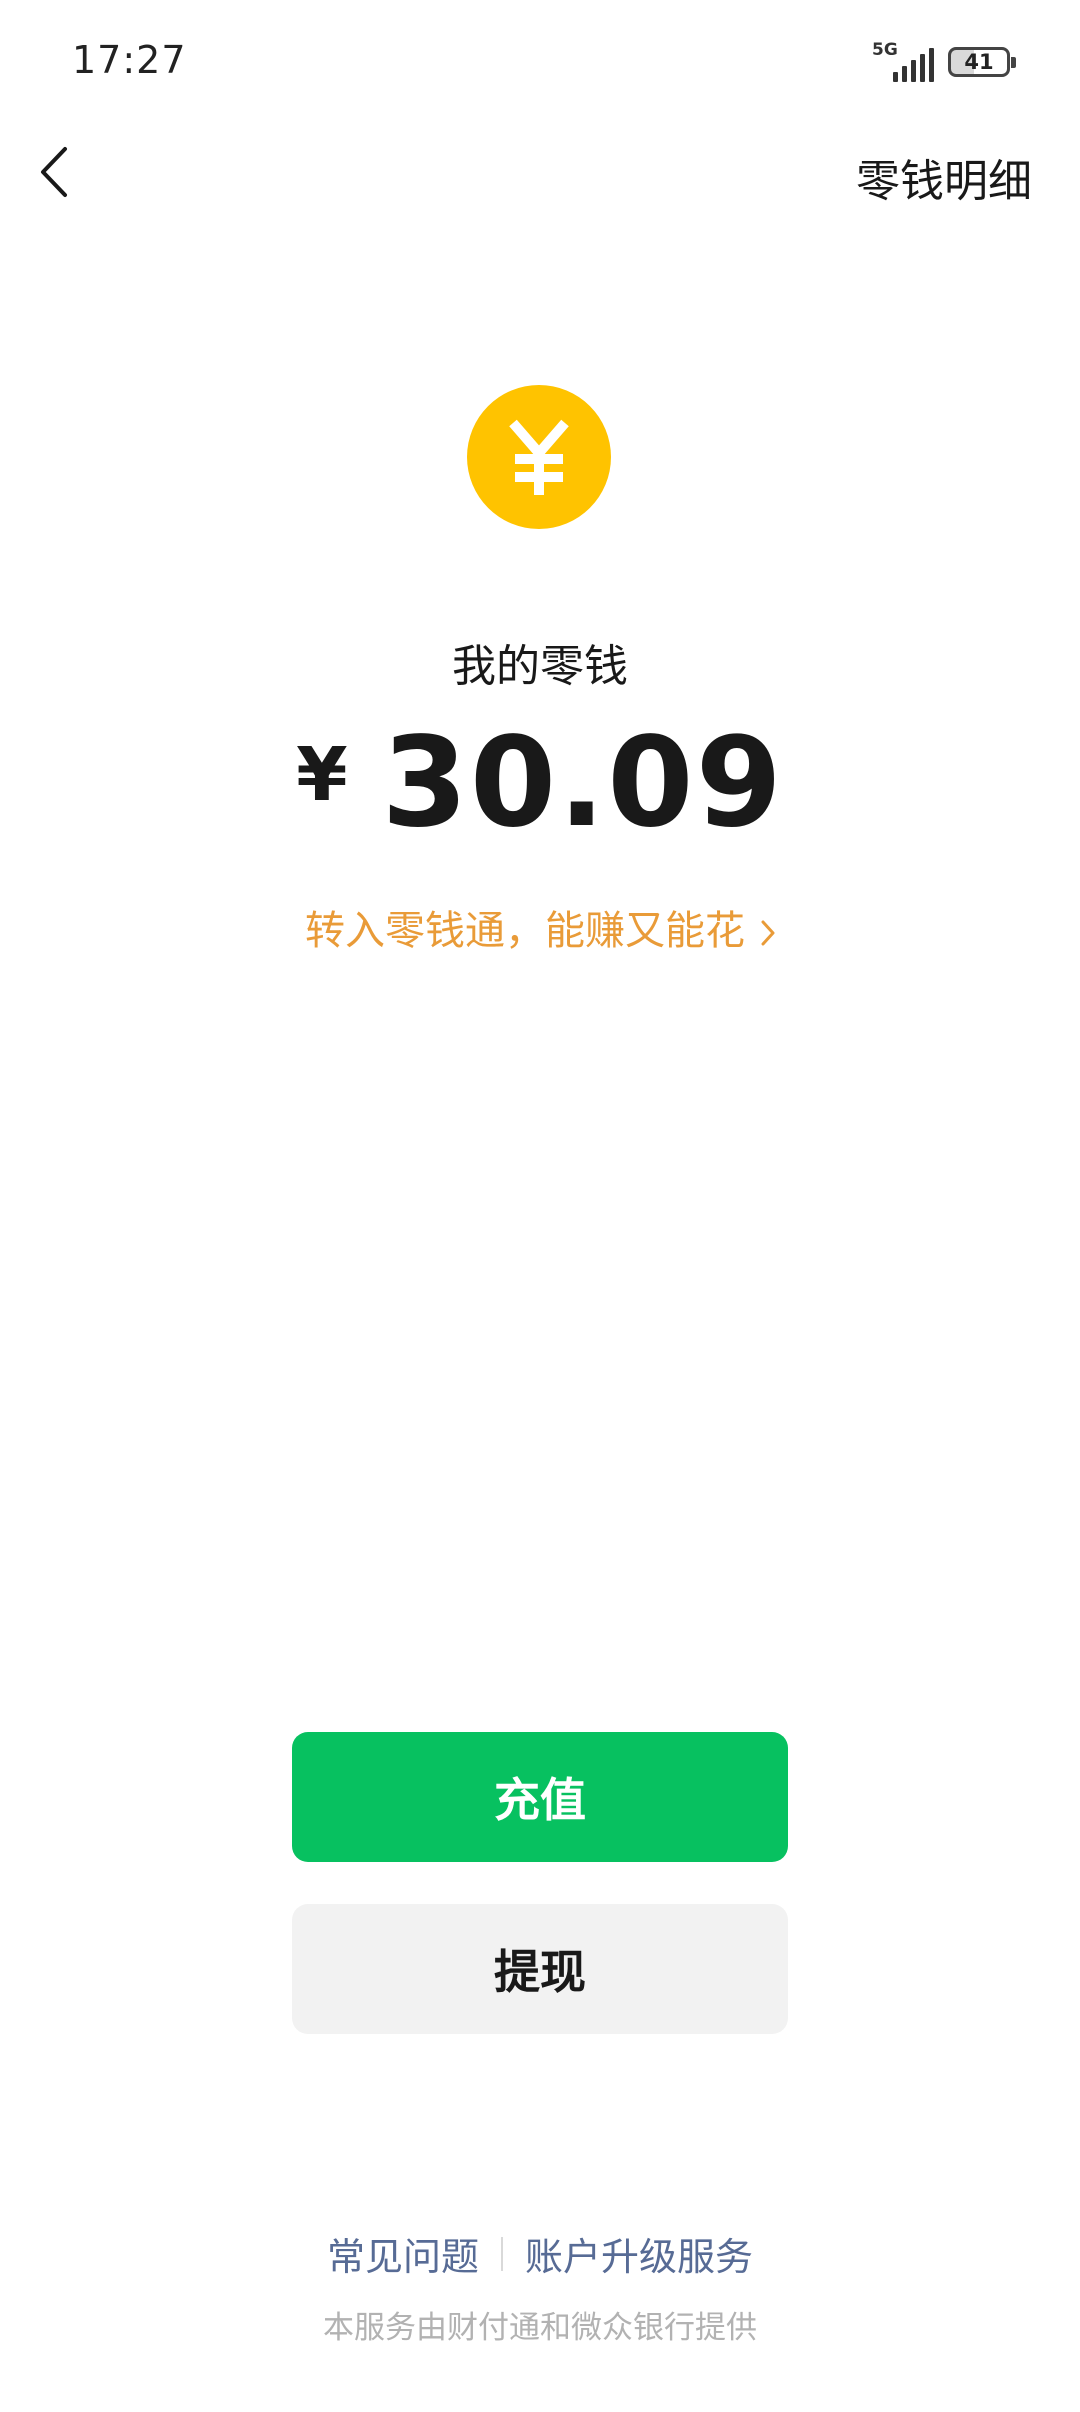 The width and height of the screenshot is (1080, 2412). Describe the element at coordinates (129, 60) in the screenshot. I see `status-time: 17:27` at that location.